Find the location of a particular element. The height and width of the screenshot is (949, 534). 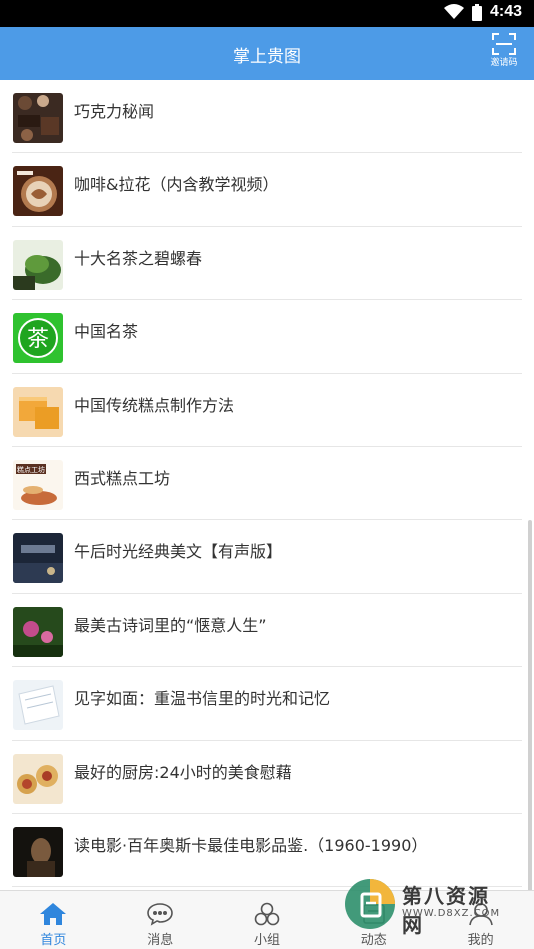

flower-thumbnail is located at coordinates (38, 631).